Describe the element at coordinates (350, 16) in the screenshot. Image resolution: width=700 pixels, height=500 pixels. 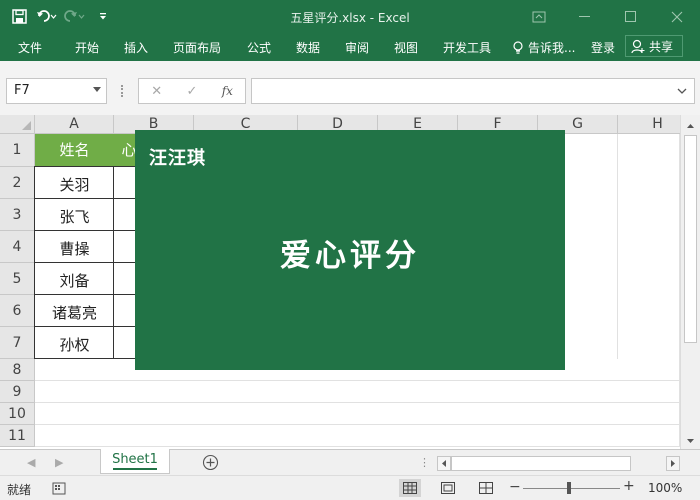
I see `title-bar: 五星评分.xlsx - Excel` at that location.